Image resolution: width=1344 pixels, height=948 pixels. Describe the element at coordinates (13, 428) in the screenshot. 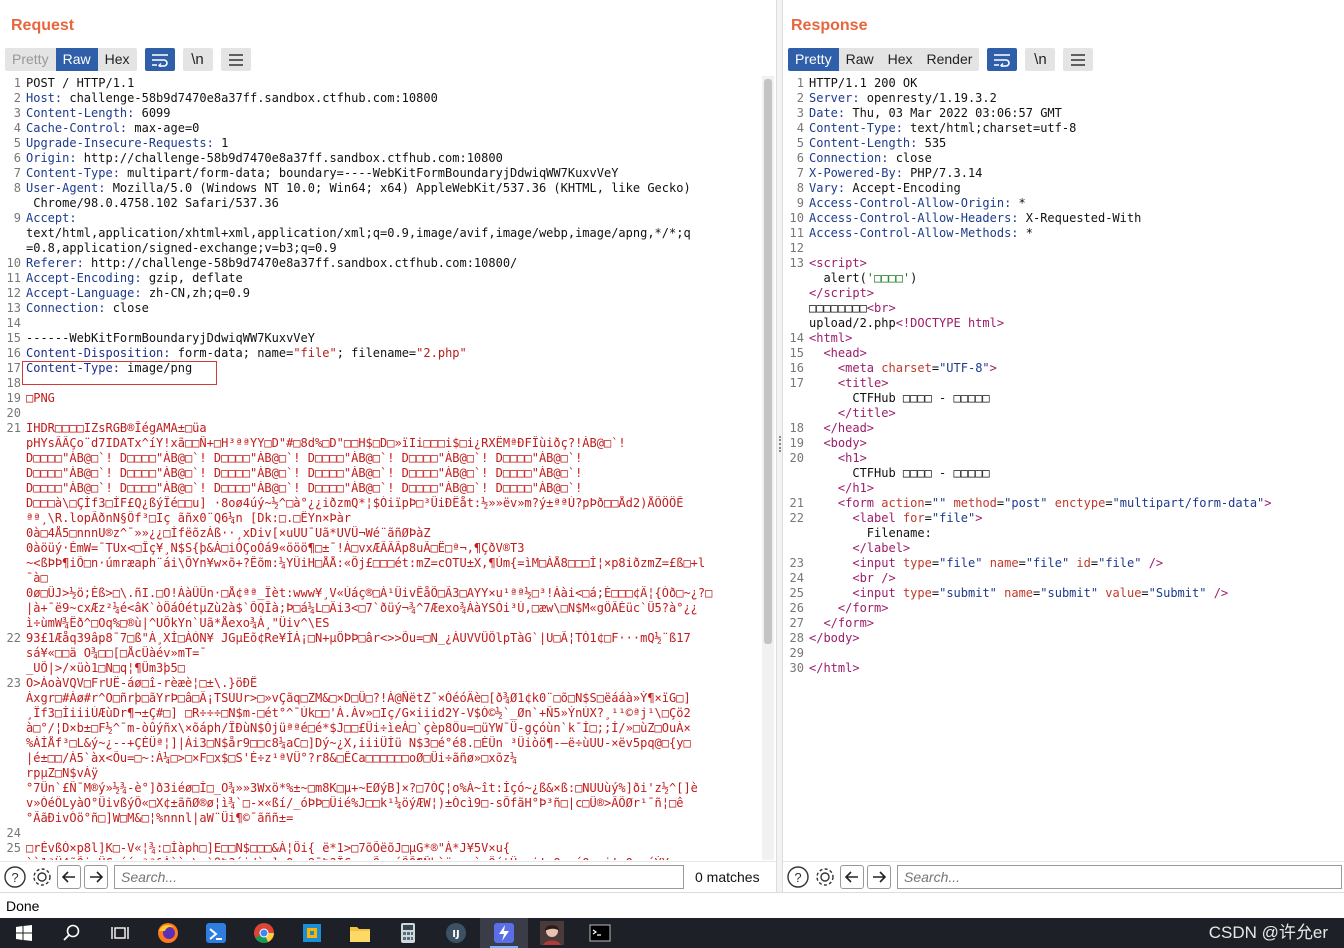

I see `request-line-number: 21` at that location.